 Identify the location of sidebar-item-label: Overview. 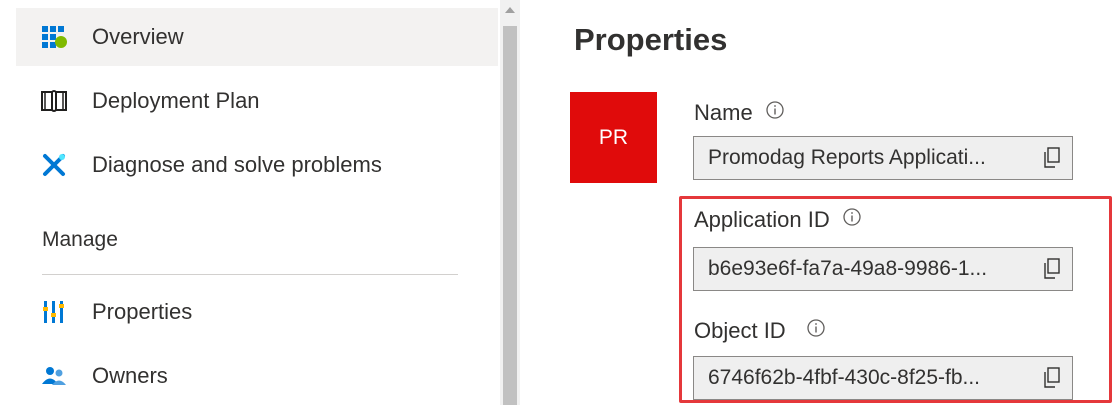
(138, 36).